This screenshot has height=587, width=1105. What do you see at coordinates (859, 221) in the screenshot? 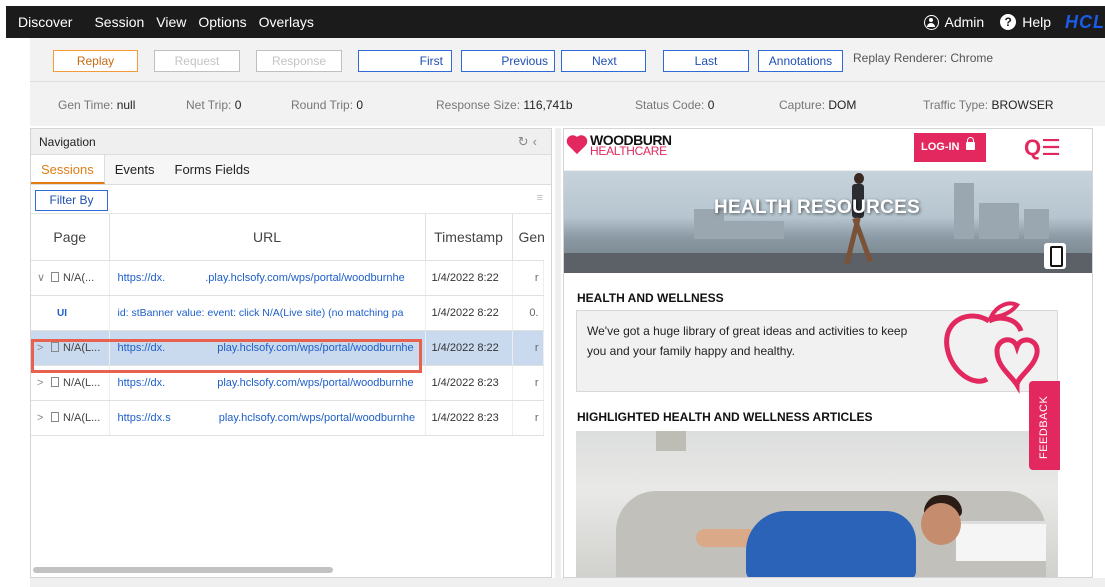
I see `runner-figure` at bounding box center [859, 221].